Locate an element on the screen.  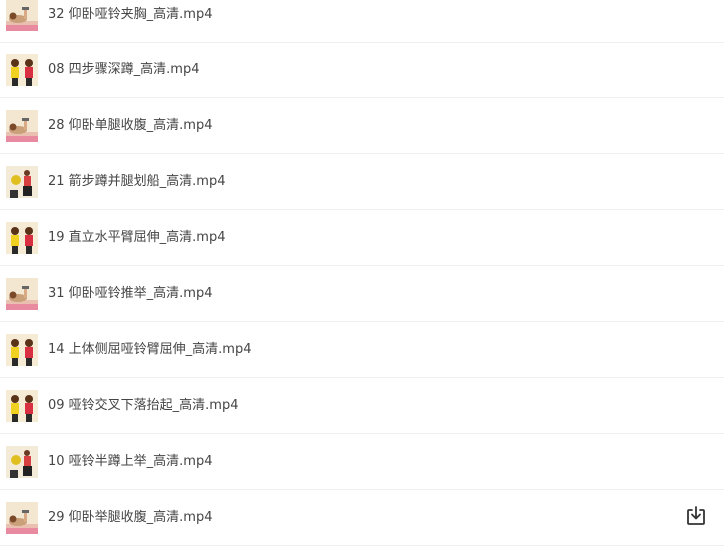
file-name: 28 仰卧单腿收腹_高清.mp4 is located at coordinates (130, 126).